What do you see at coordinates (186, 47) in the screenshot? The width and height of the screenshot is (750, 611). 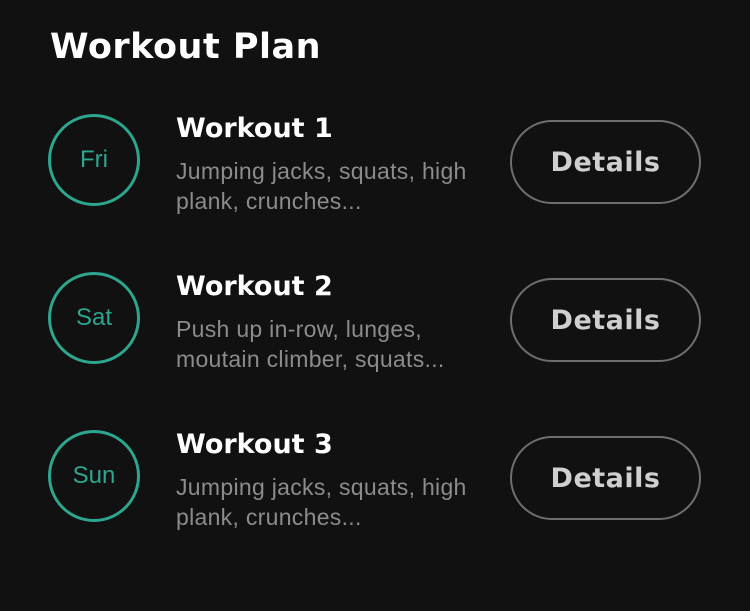 I see `page-title: Workout Plan` at bounding box center [186, 47].